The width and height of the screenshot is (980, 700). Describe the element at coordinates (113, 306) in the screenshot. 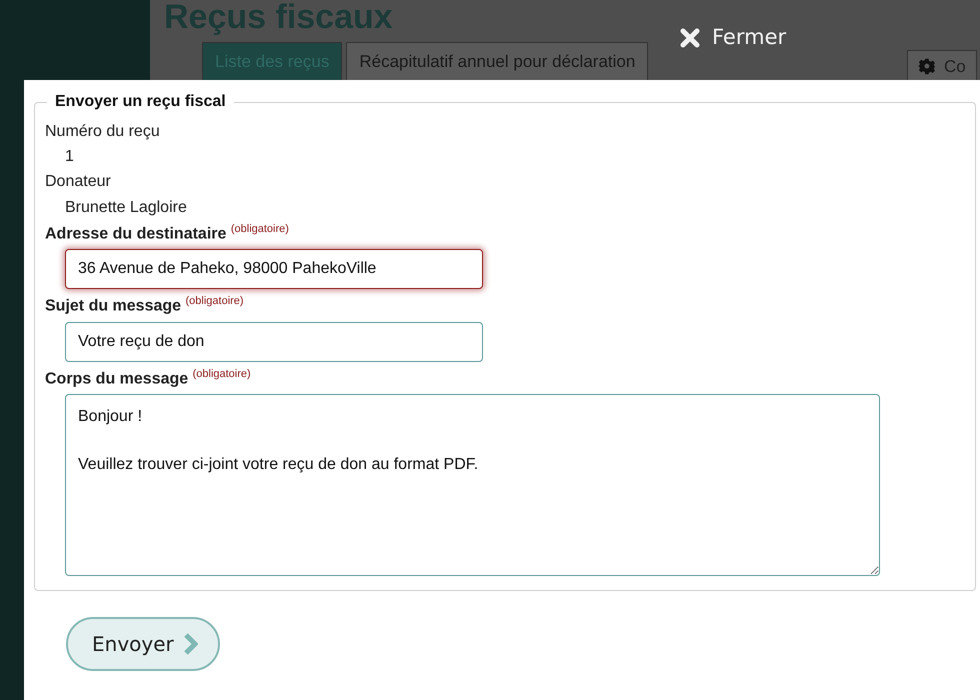

I see `field-label: Sujet du message` at that location.